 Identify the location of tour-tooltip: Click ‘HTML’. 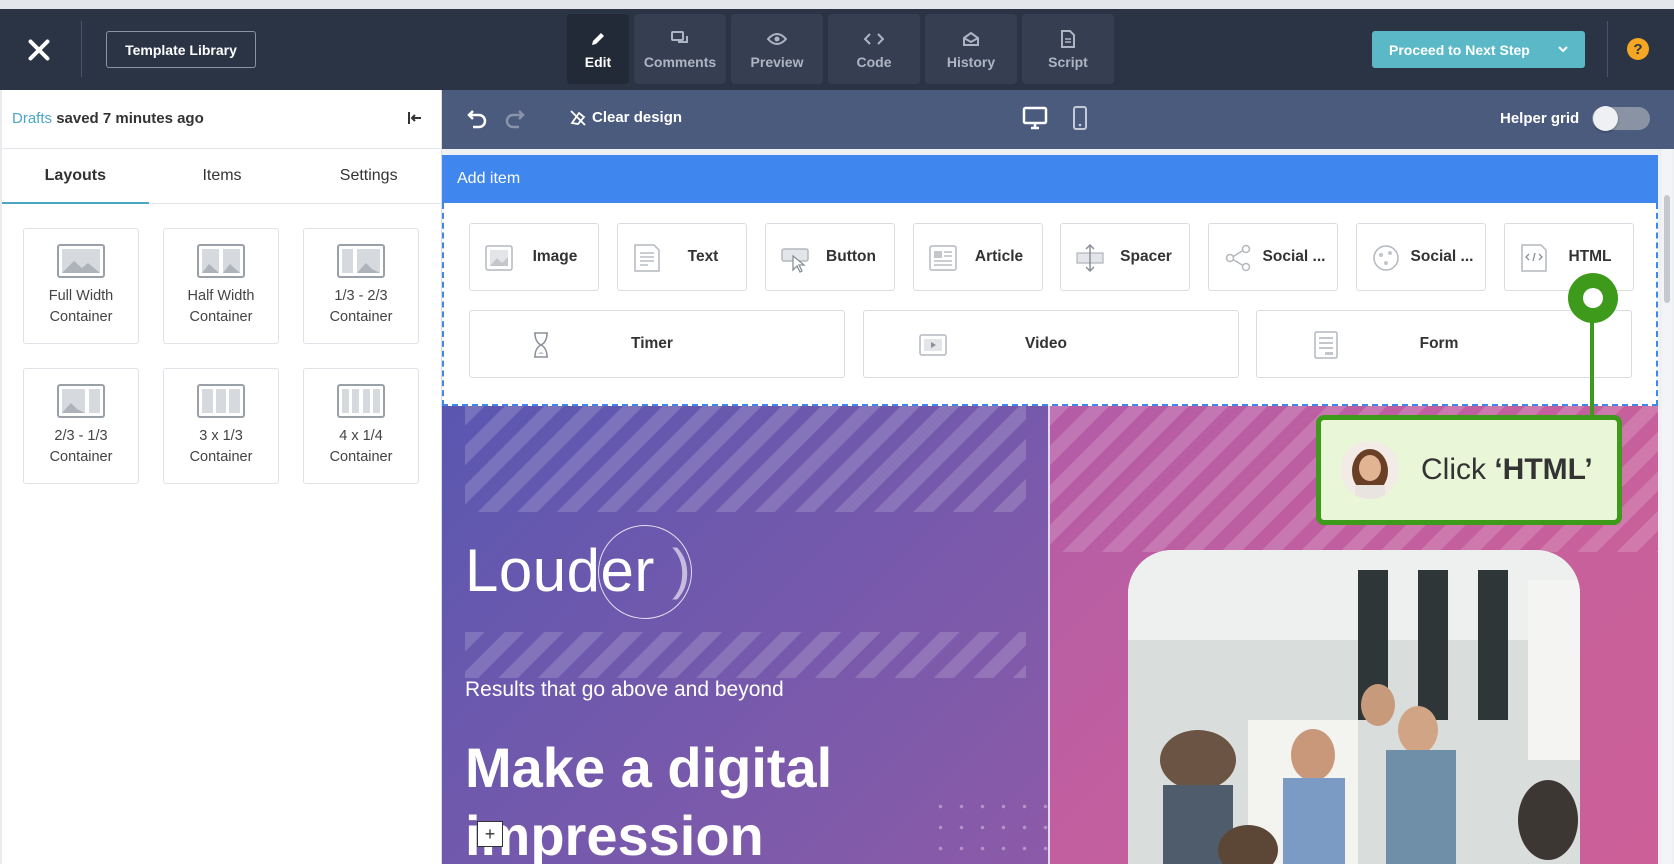
(1469, 470).